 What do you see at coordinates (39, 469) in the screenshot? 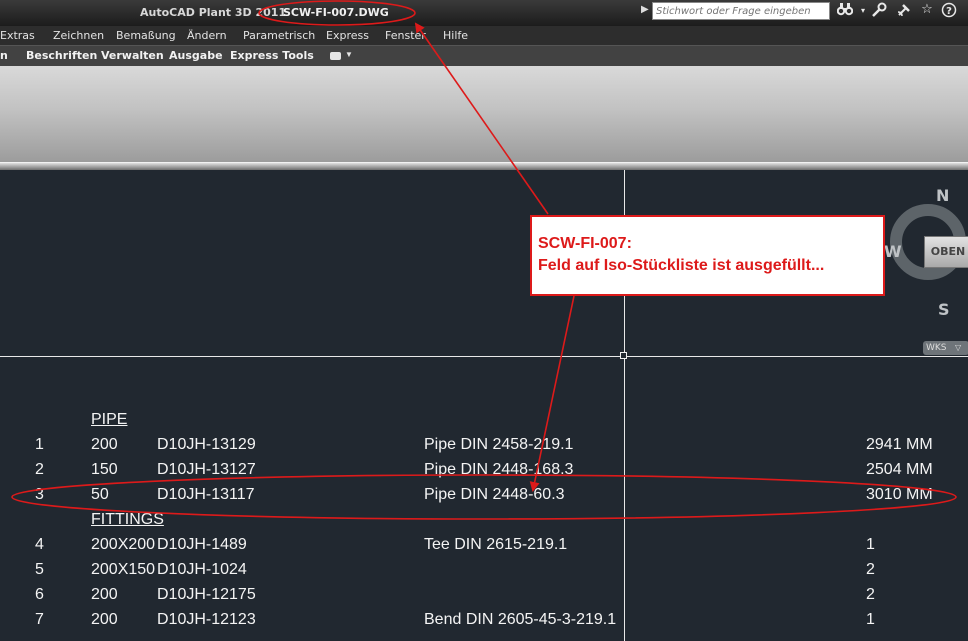
I see `bom-pos: 2` at bounding box center [39, 469].